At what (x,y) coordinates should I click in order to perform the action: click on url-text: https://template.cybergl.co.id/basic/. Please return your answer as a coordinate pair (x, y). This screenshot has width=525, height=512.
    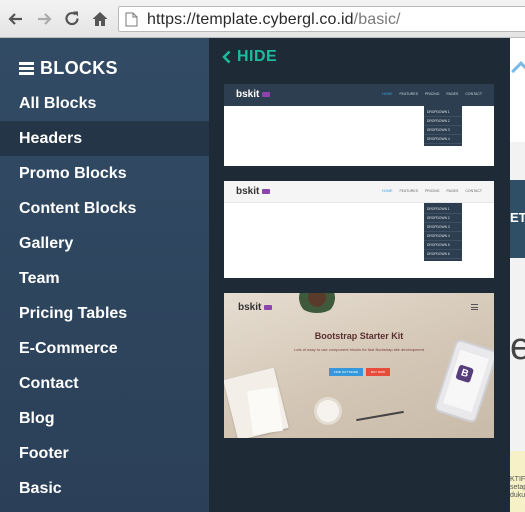
    Looking at the image, I should click on (274, 20).